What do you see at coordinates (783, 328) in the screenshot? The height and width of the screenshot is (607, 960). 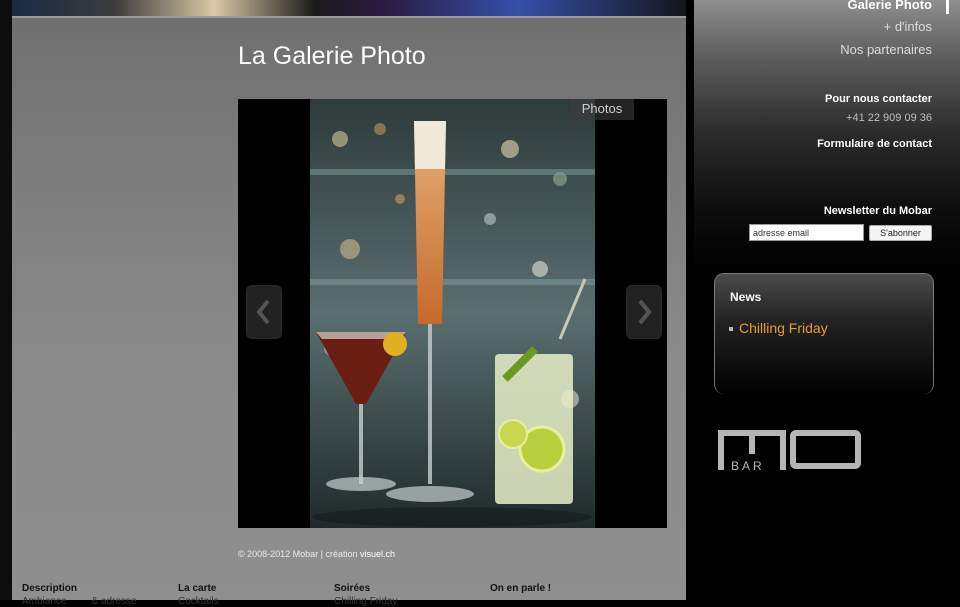 I see `news-item-label: Chilling Friday` at bounding box center [783, 328].